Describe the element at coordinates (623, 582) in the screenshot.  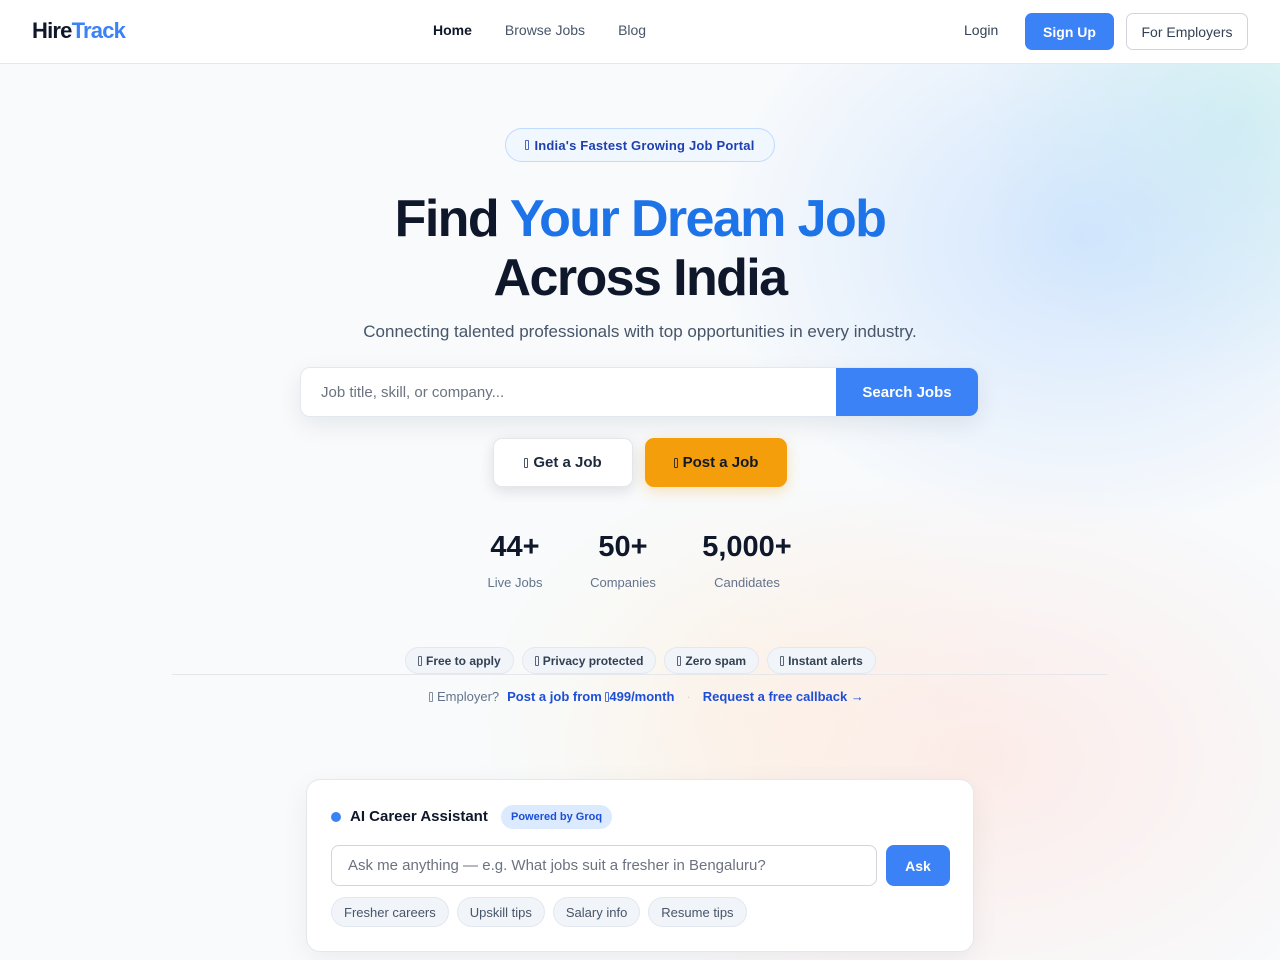
I see `stat-label: Companies` at that location.